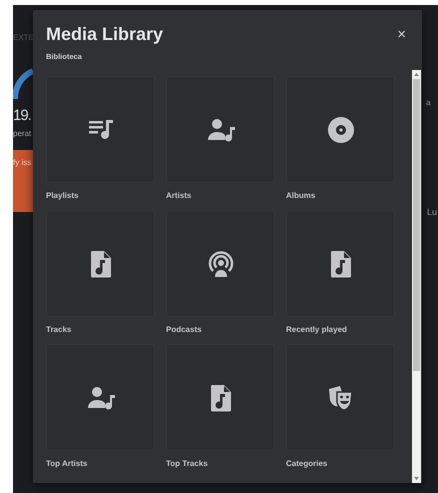  Describe the element at coordinates (432, 212) in the screenshot. I see `background-text: Lu` at that location.